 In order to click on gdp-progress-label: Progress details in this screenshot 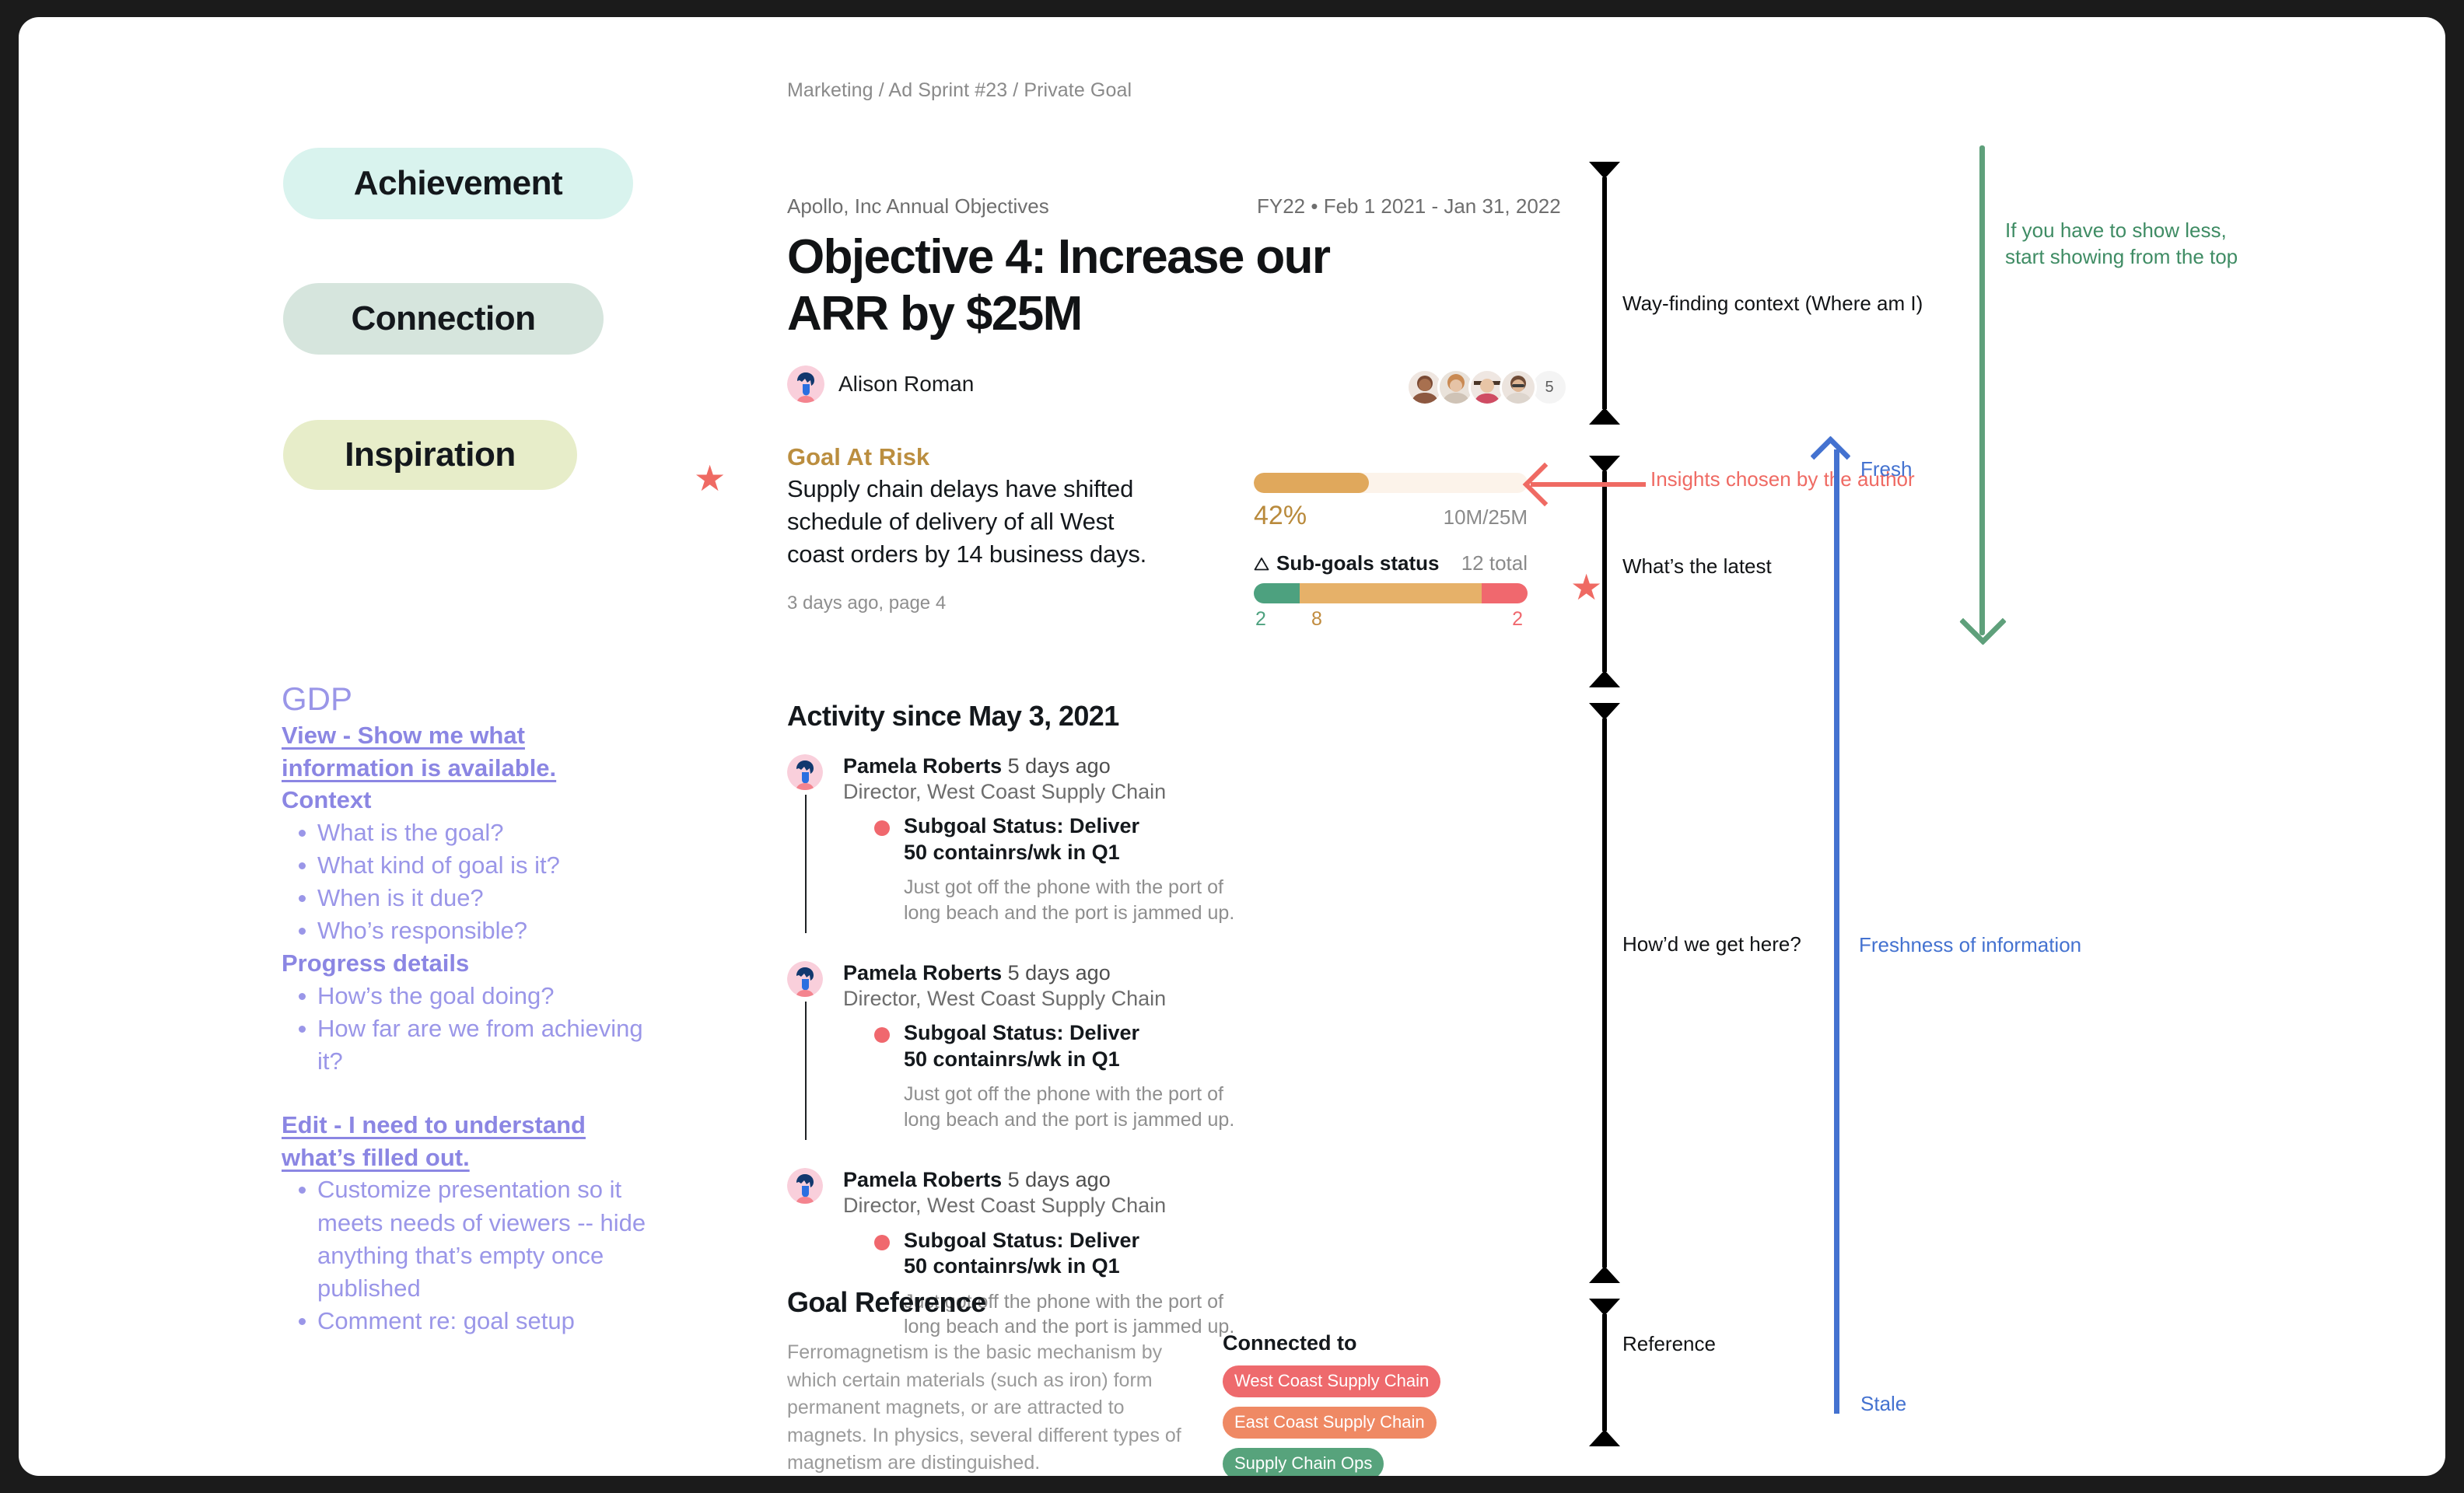, I will do `click(376, 963)`.